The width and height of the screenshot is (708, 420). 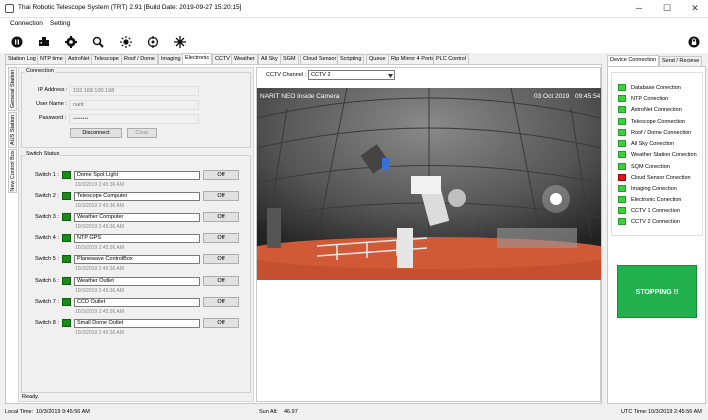 I want to click on user-name-field: narit, so click(x=134, y=105).